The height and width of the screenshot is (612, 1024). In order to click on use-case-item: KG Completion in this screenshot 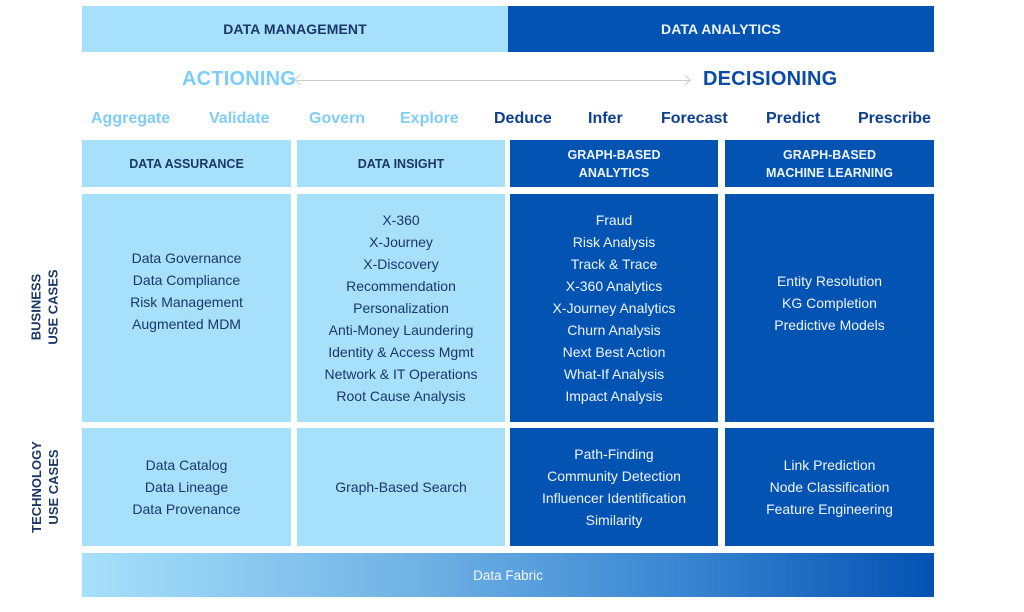, I will do `click(829, 303)`.